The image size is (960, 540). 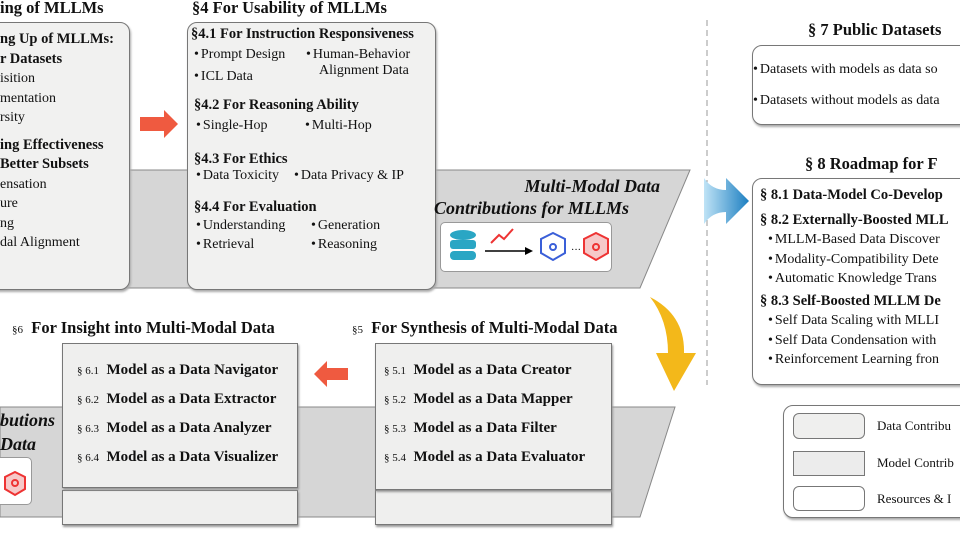 I want to click on s43-item: Data Toxicity, so click(x=237, y=176).